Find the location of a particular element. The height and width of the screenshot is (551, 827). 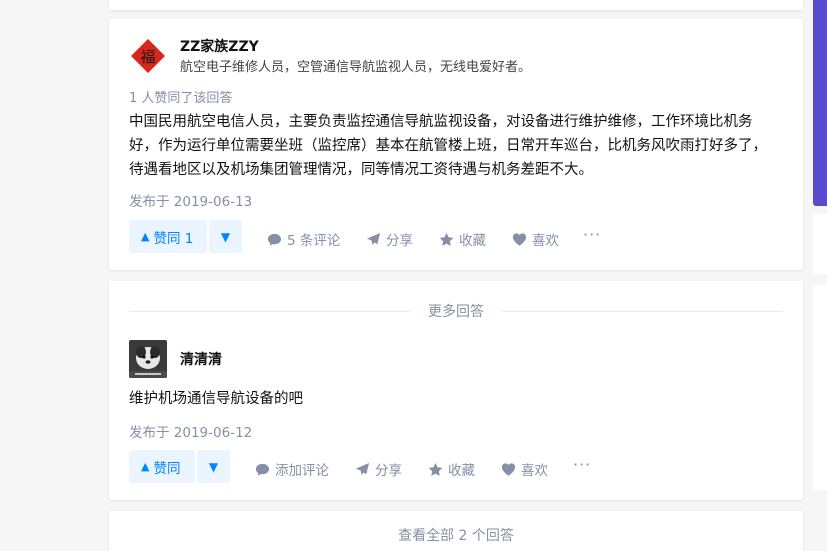

dog-photo-icon is located at coordinates (148, 359).